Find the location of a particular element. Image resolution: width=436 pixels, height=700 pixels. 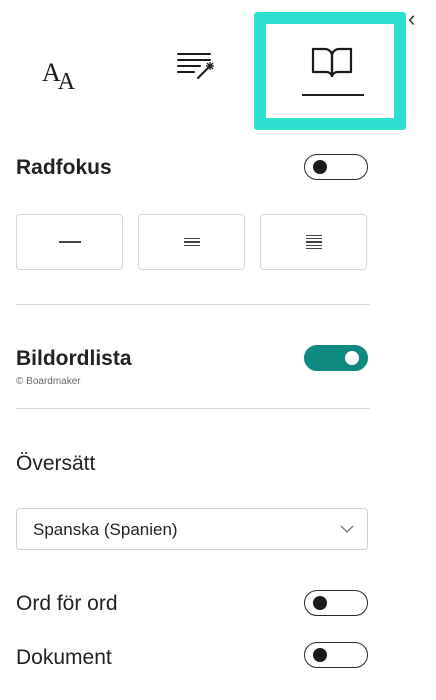

collapse-chevron-icon: ‹ is located at coordinates (411, 19).